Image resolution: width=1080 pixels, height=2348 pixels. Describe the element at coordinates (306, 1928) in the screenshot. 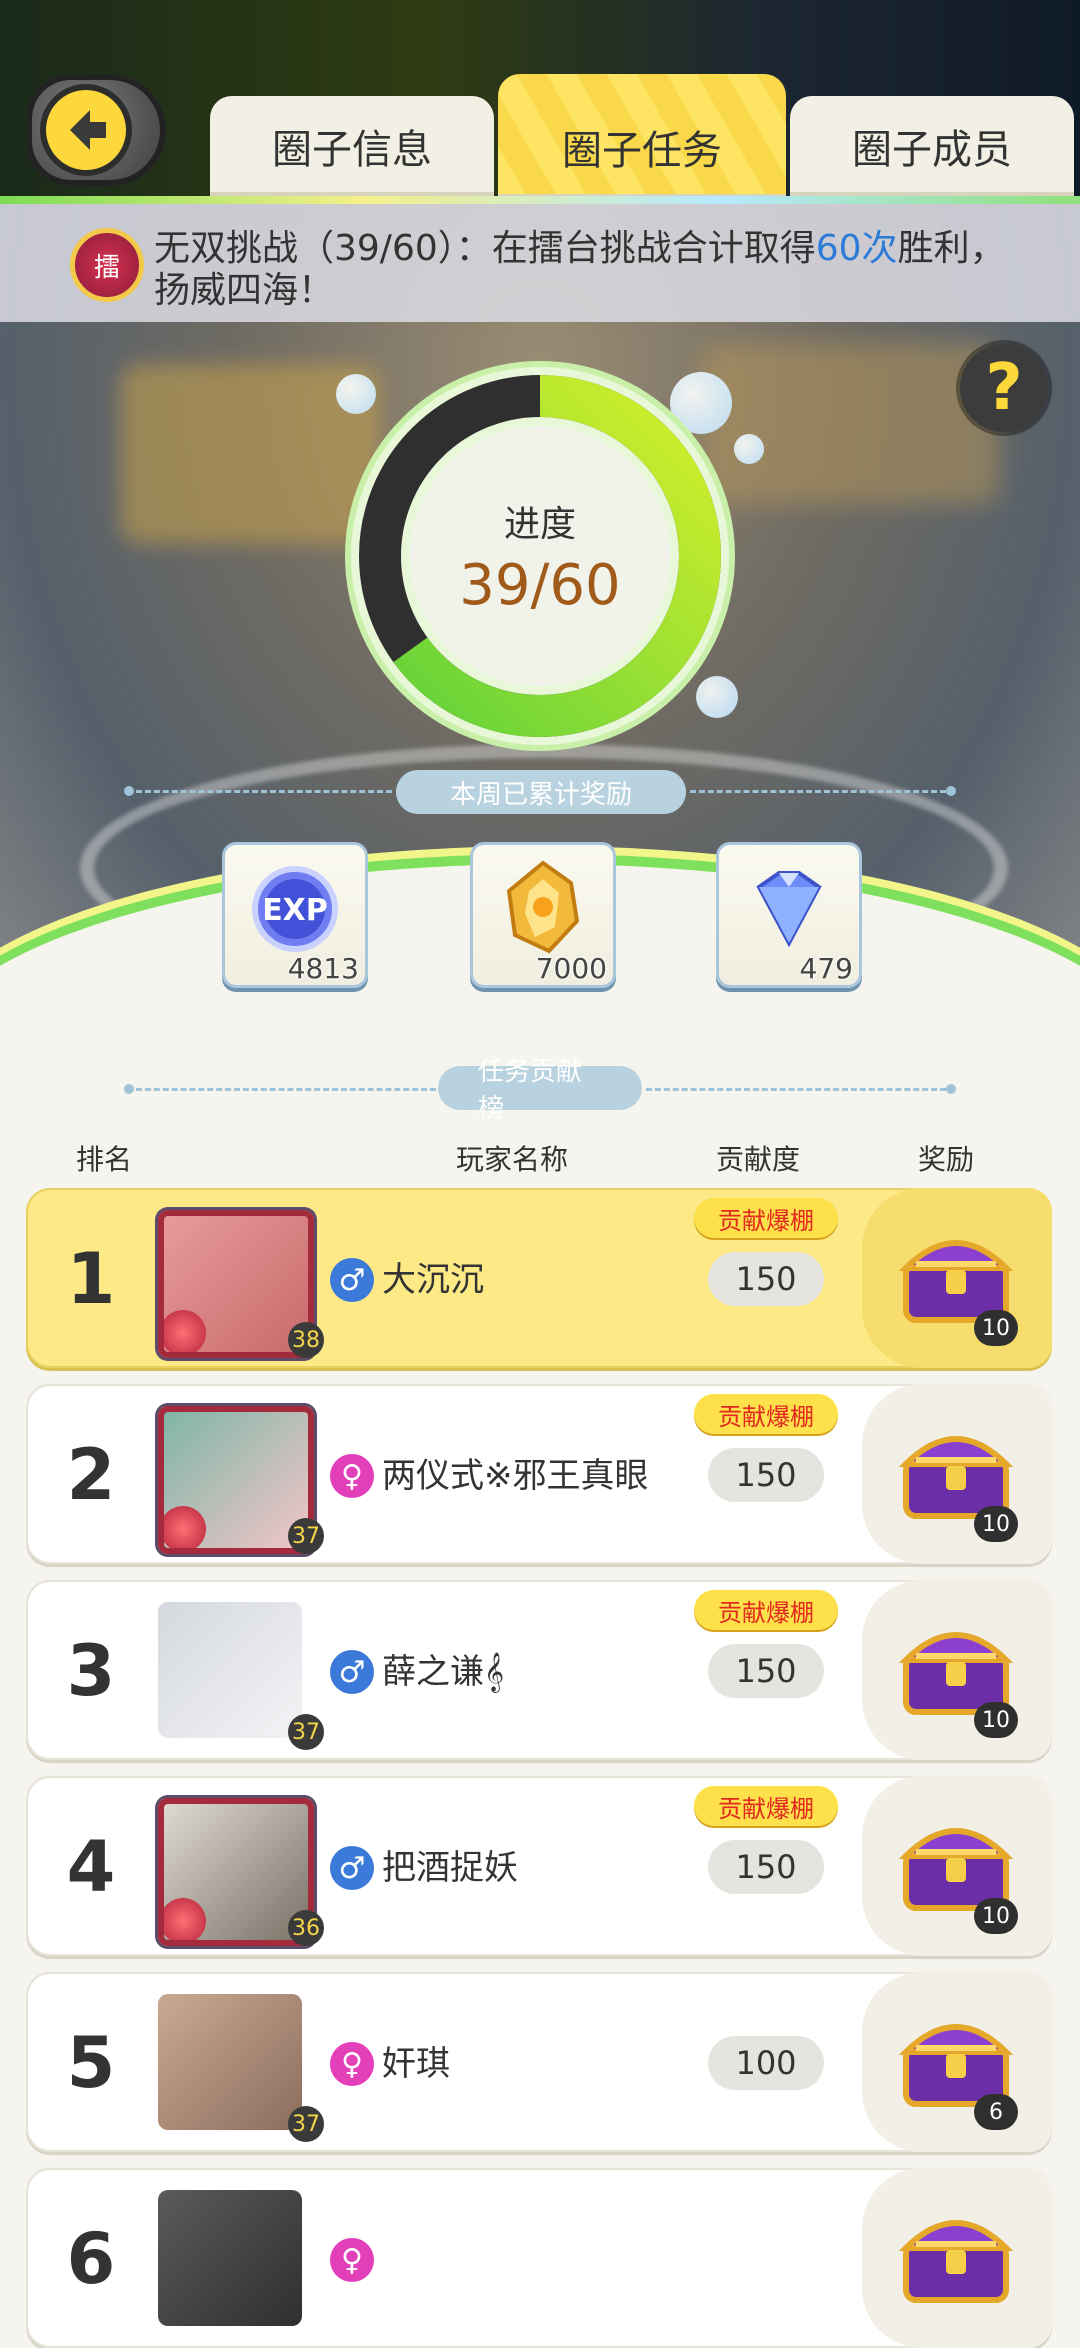

I see `level-badge: 36` at that location.